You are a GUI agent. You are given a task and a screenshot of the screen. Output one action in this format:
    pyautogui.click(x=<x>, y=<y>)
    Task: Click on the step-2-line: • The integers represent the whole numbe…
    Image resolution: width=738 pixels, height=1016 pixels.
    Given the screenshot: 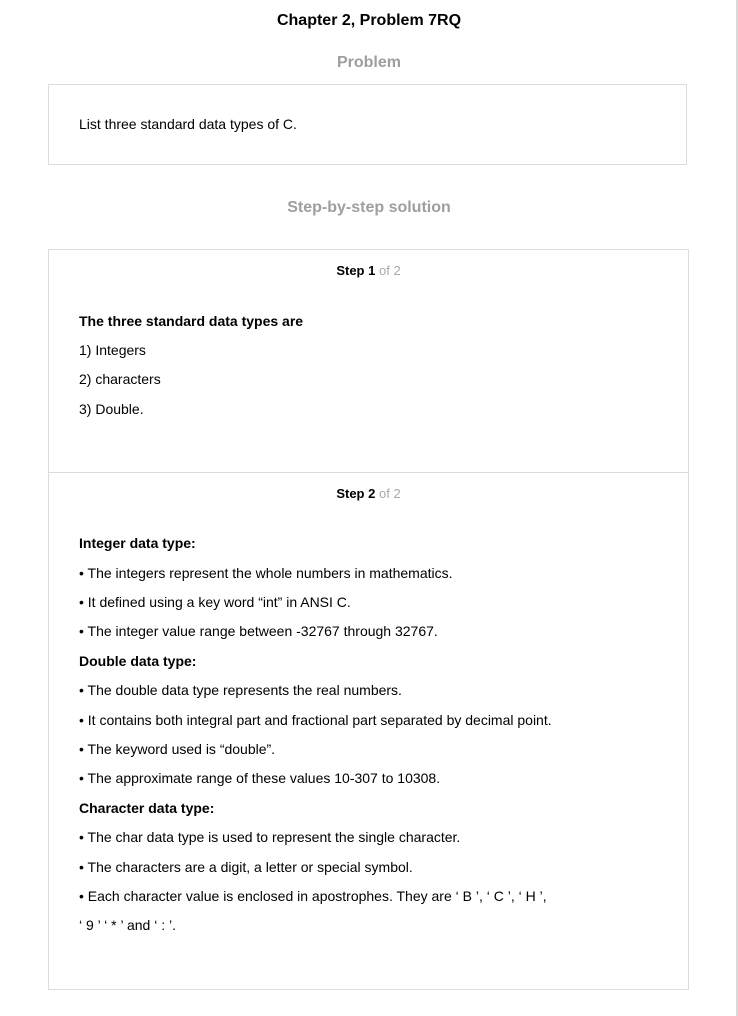 What is the action you would take?
    pyautogui.click(x=266, y=573)
    